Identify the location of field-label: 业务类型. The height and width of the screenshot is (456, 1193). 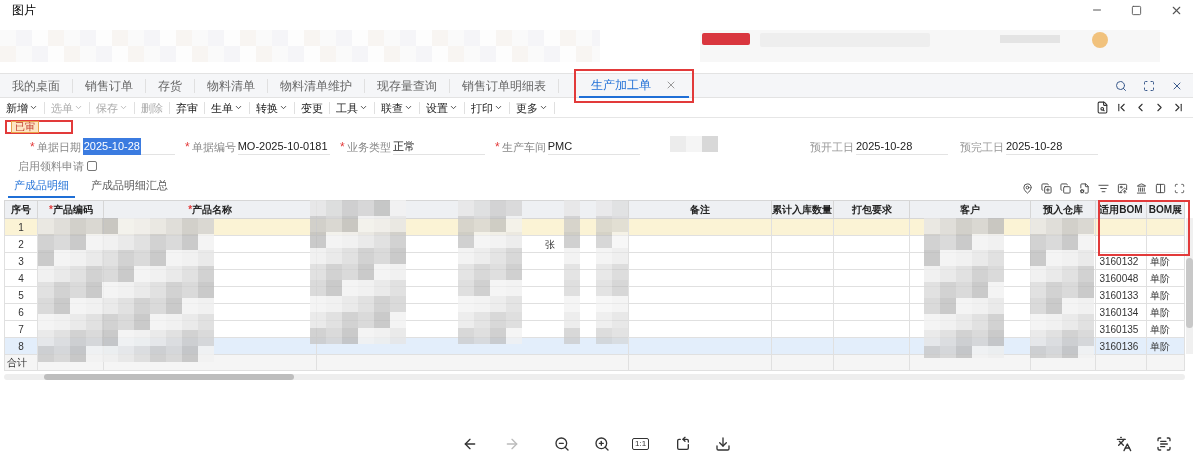
(368, 147).